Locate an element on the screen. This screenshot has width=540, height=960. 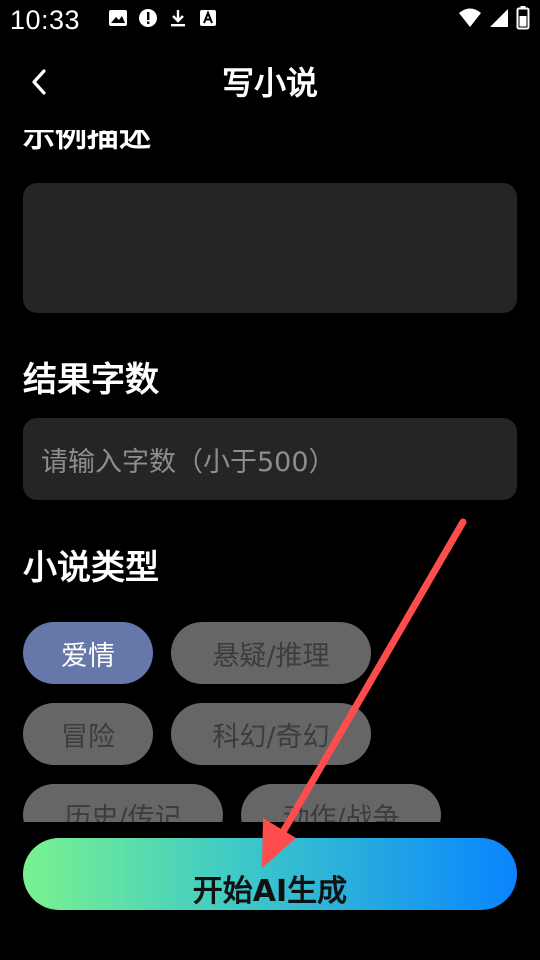
genre-chip-romance: 爱情 is located at coordinates (88, 653).